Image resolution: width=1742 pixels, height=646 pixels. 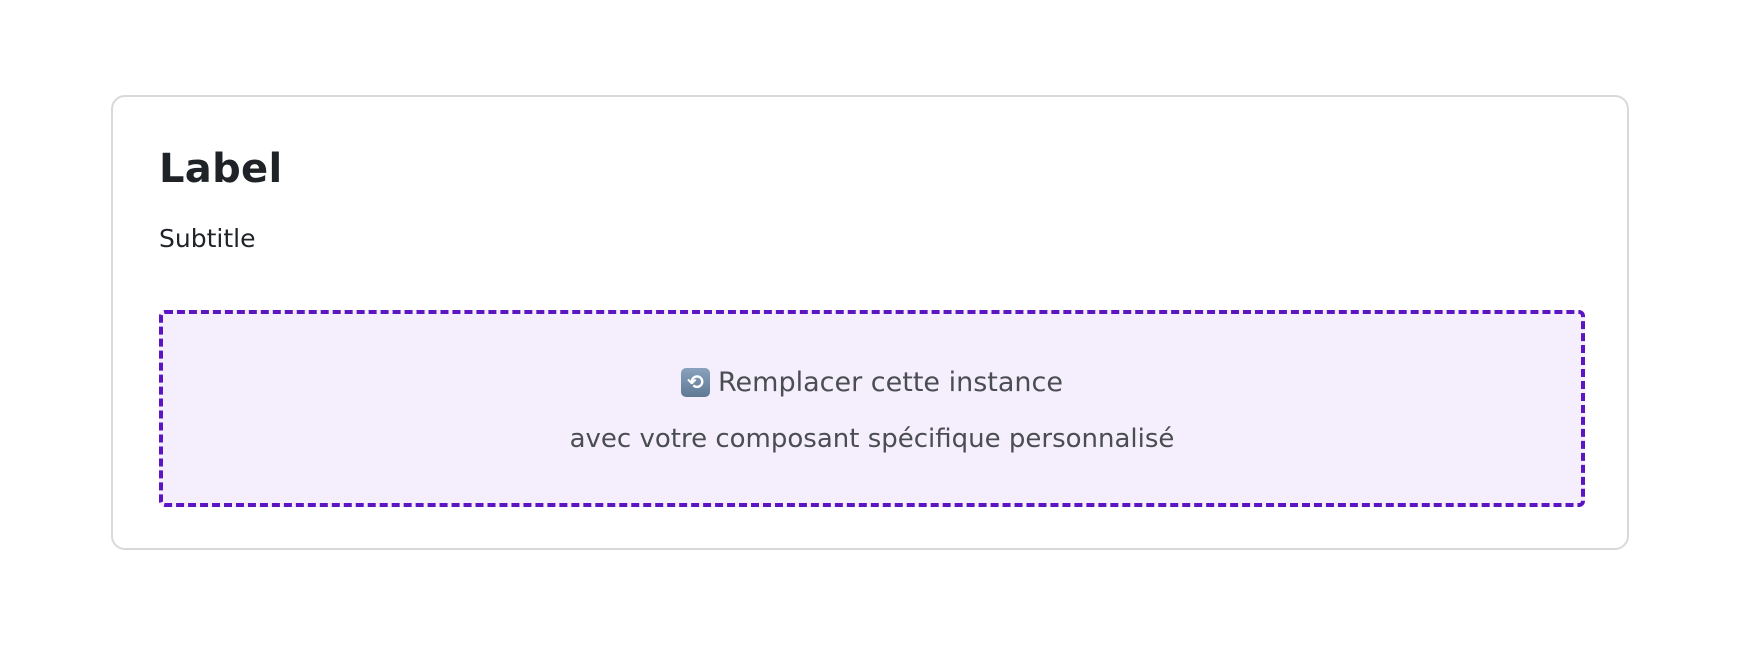 I want to click on refresh-icon: ⟲, so click(x=695, y=382).